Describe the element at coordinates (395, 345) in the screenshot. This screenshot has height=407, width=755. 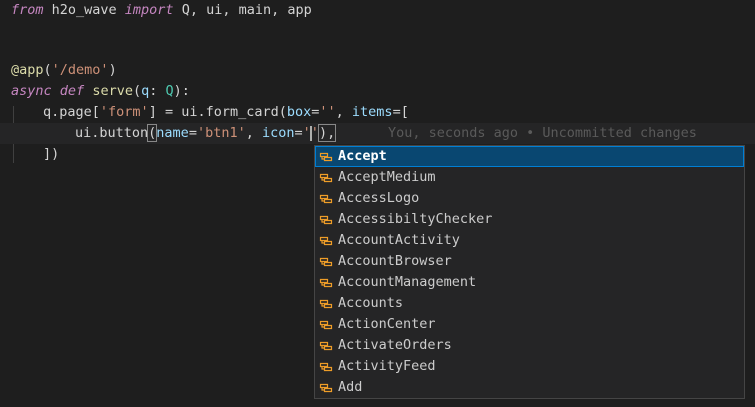
I see `suggestion-label: ActivateOrders` at that location.